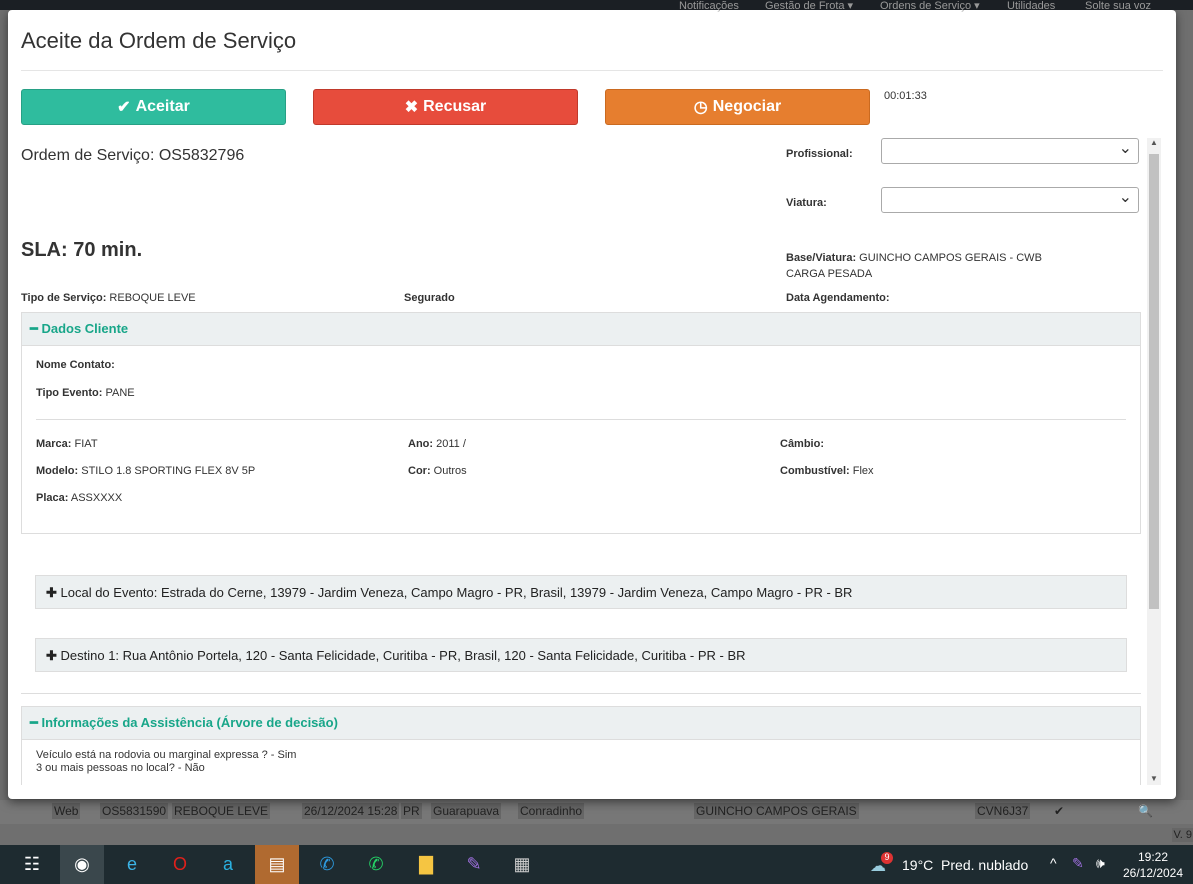 The width and height of the screenshot is (1193, 884). Describe the element at coordinates (1154, 381) in the screenshot. I see `scrollbar-thumb` at that location.